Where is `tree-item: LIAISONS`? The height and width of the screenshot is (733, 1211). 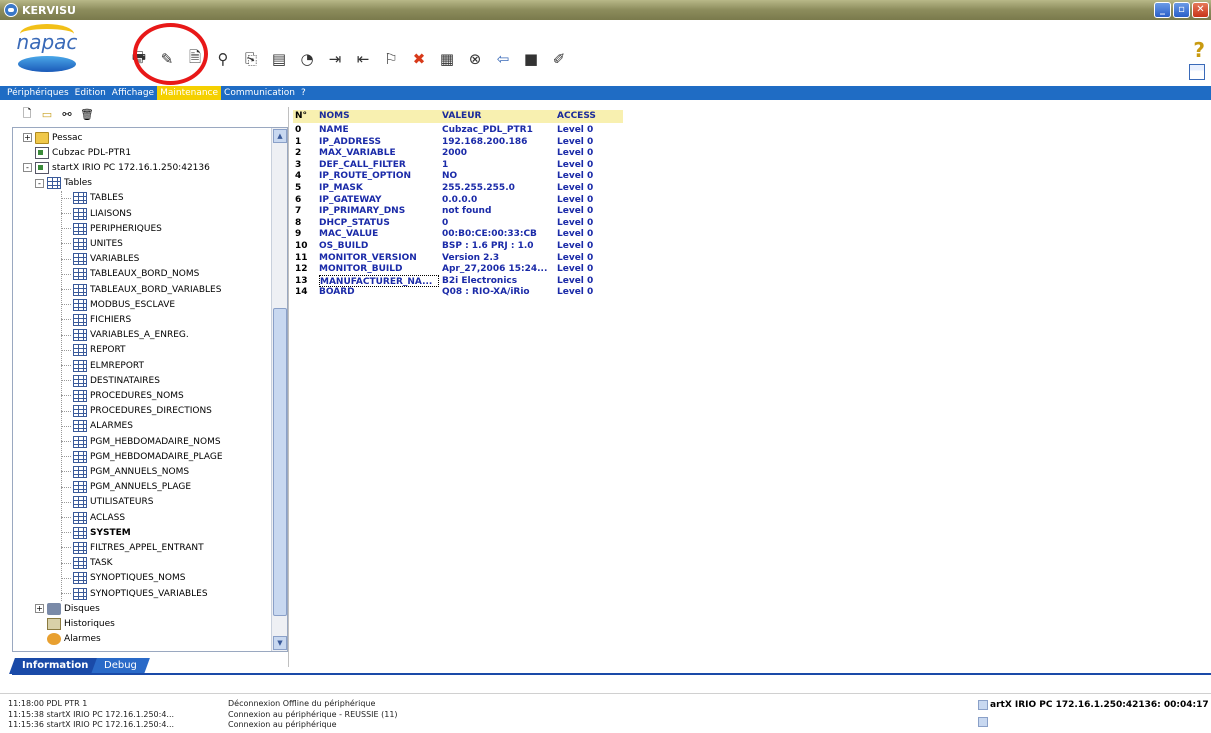 tree-item: LIAISONS is located at coordinates (102, 213).